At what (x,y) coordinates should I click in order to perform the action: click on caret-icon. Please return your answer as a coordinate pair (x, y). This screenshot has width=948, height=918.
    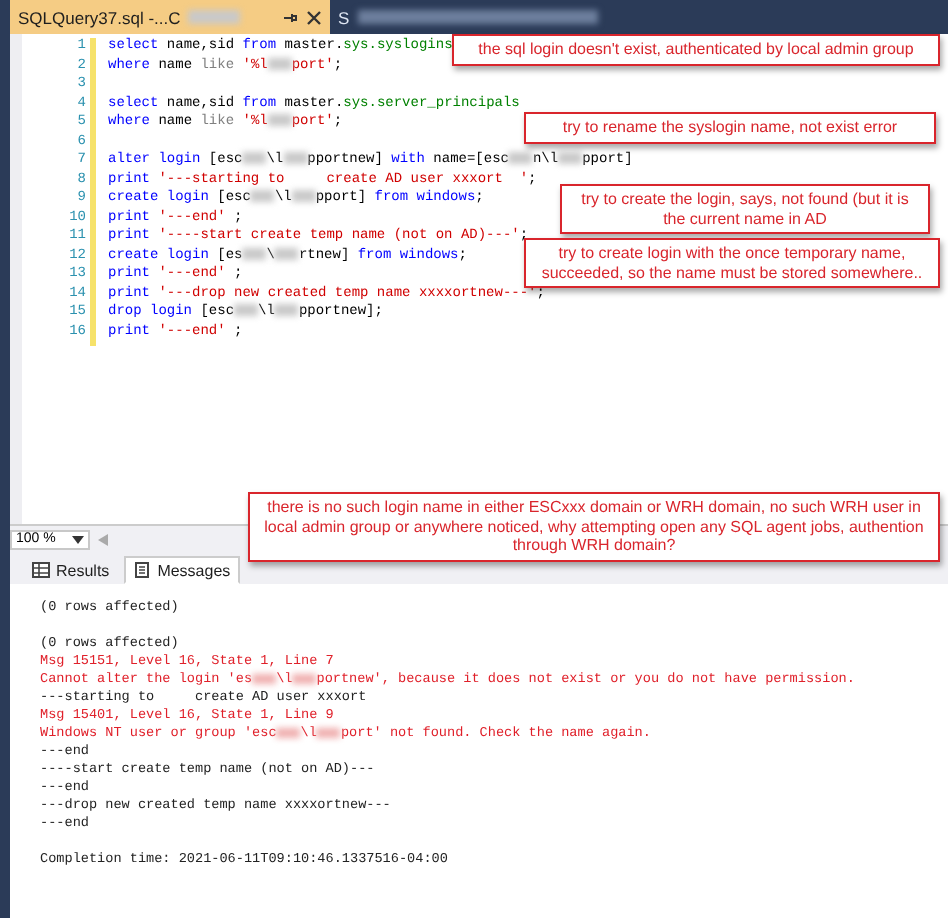
    Looking at the image, I should click on (78, 539).